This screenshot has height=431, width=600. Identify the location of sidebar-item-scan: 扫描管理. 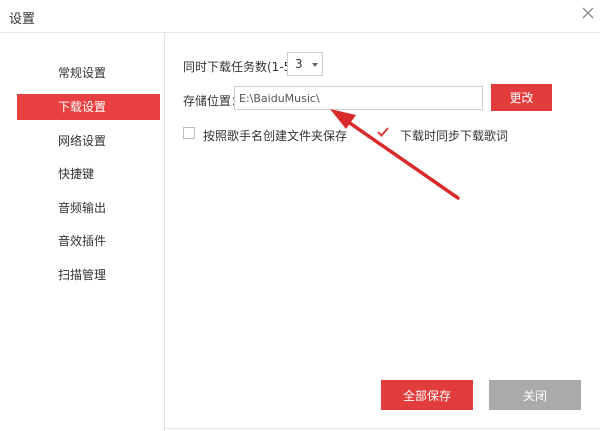
(88, 275).